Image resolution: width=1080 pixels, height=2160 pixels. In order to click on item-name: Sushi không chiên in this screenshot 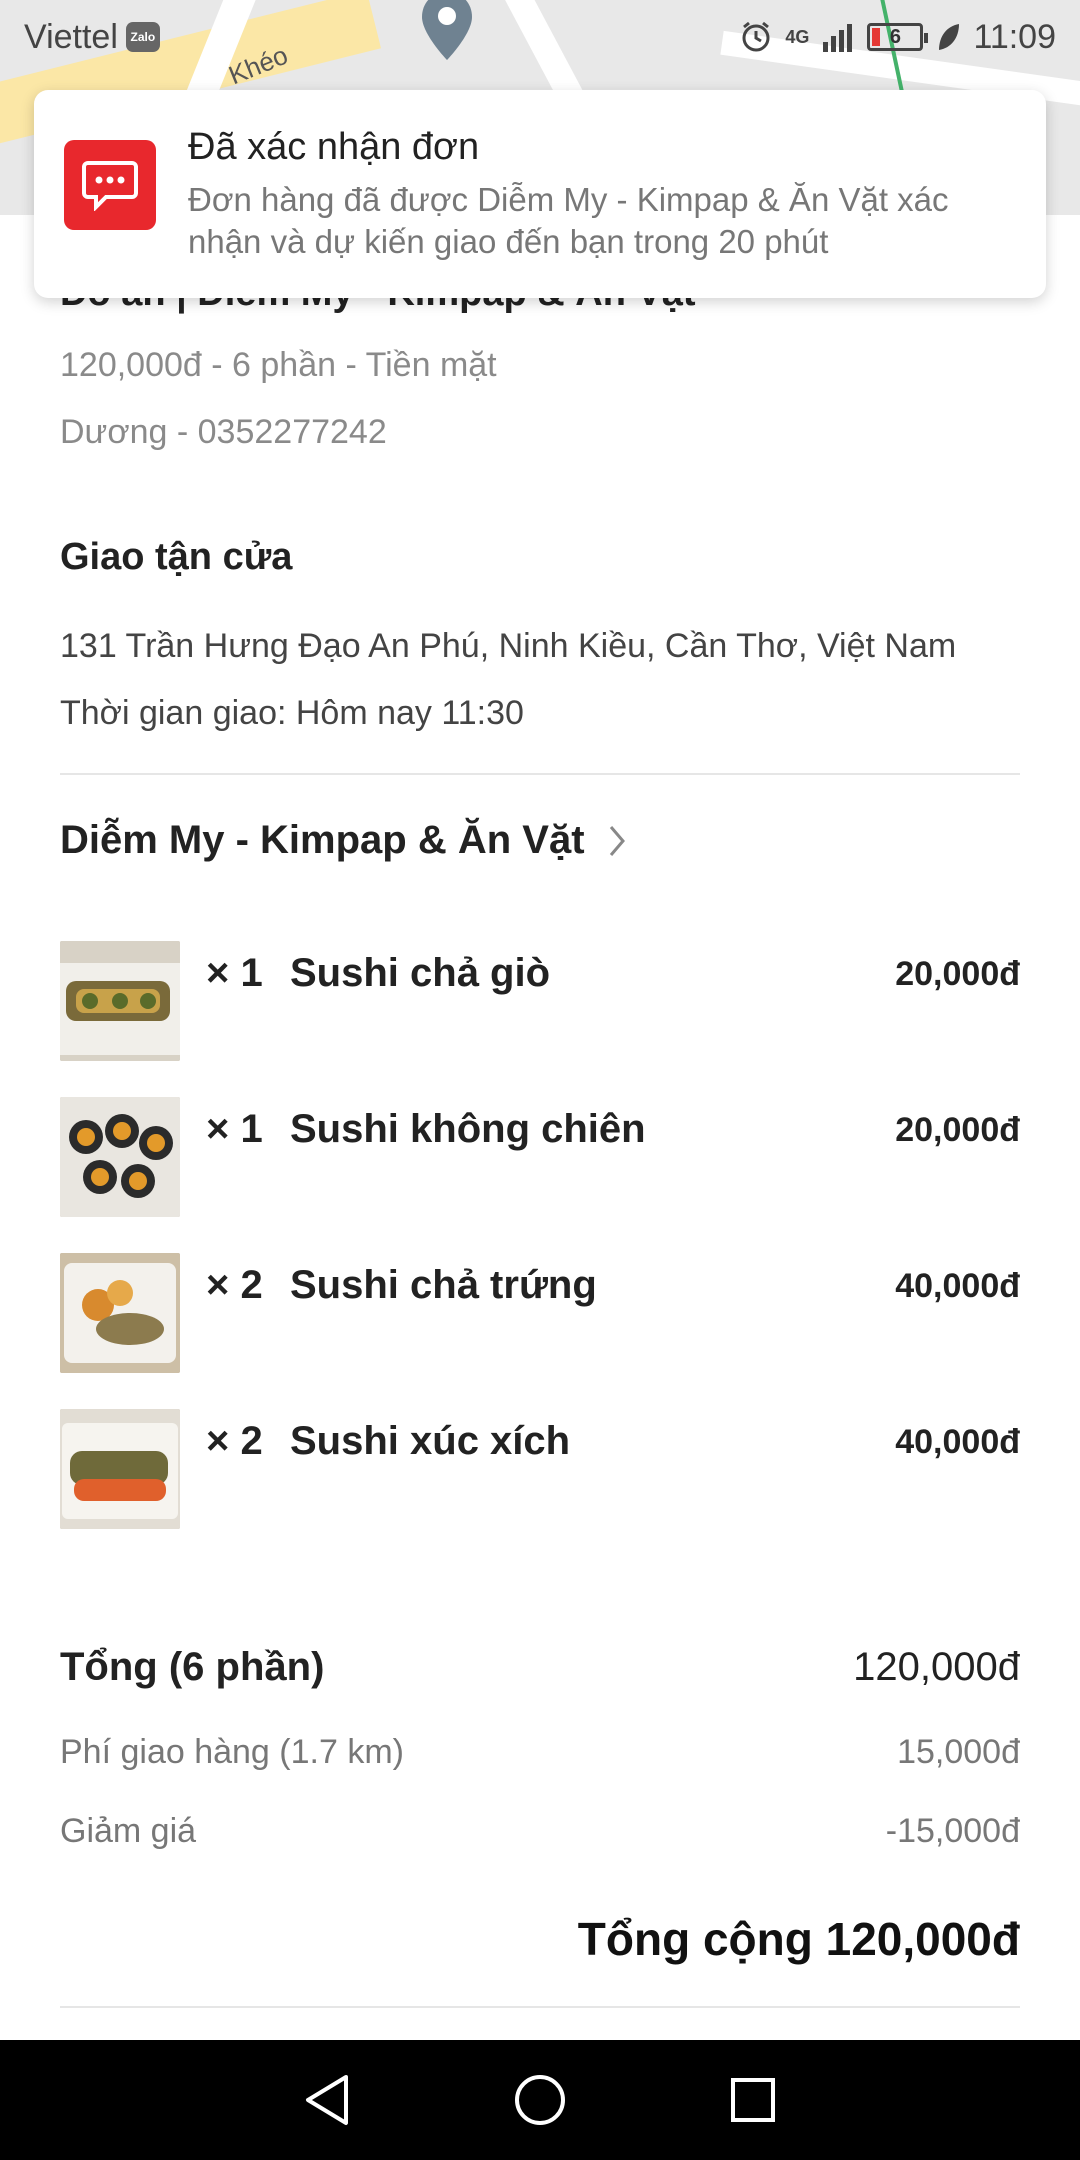, I will do `click(468, 1129)`.